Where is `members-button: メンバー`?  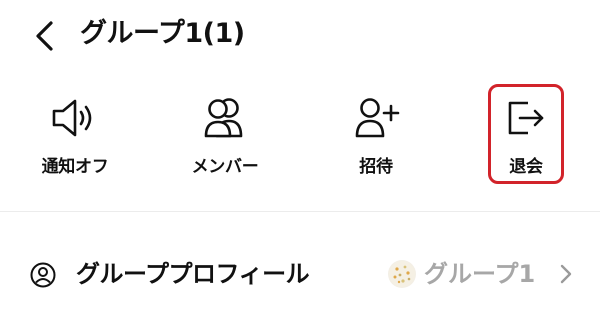
members-button: メンバー is located at coordinates (225, 136).